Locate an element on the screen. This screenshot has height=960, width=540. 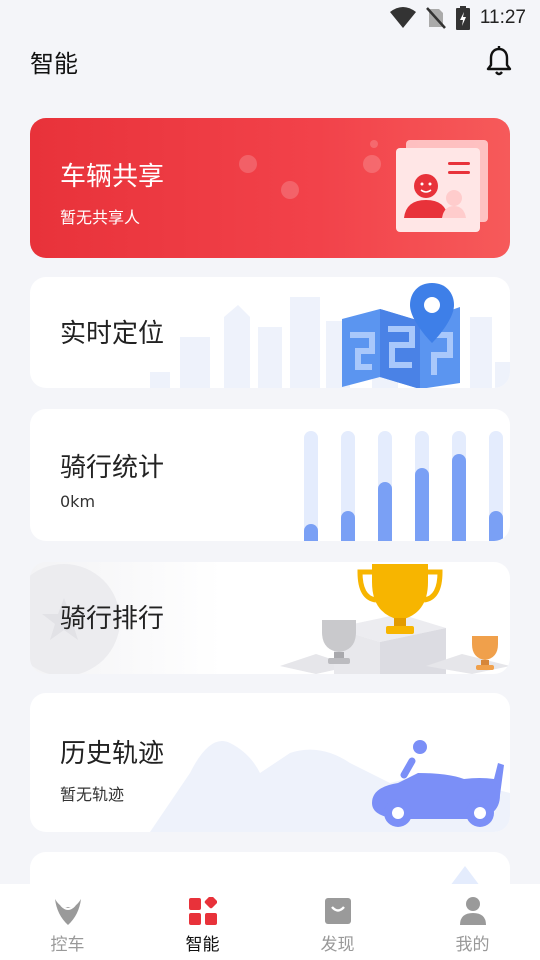
nav-item-discover: 发现 is located at coordinates (337, 922).